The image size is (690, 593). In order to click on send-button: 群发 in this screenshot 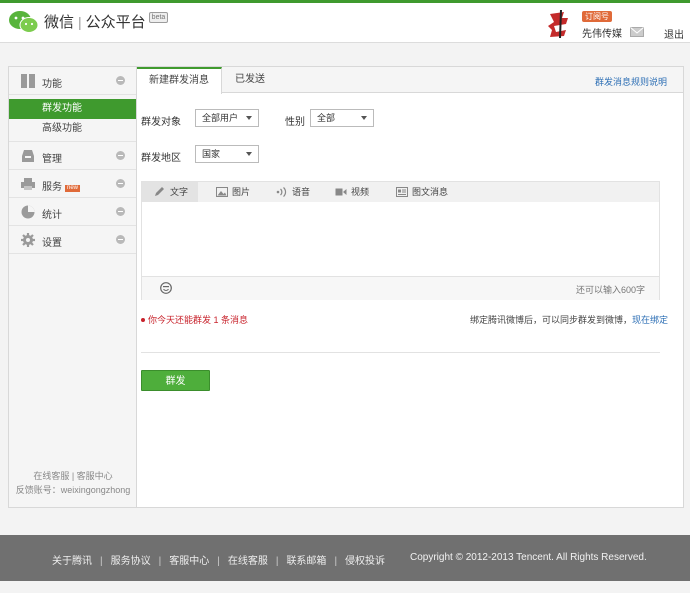, I will do `click(175, 380)`.